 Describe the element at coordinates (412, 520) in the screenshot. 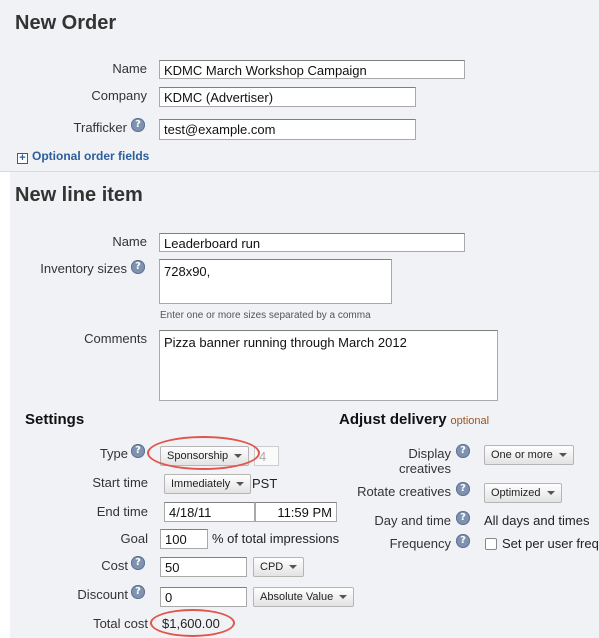

I see `day-and-time-label: Day and time` at that location.